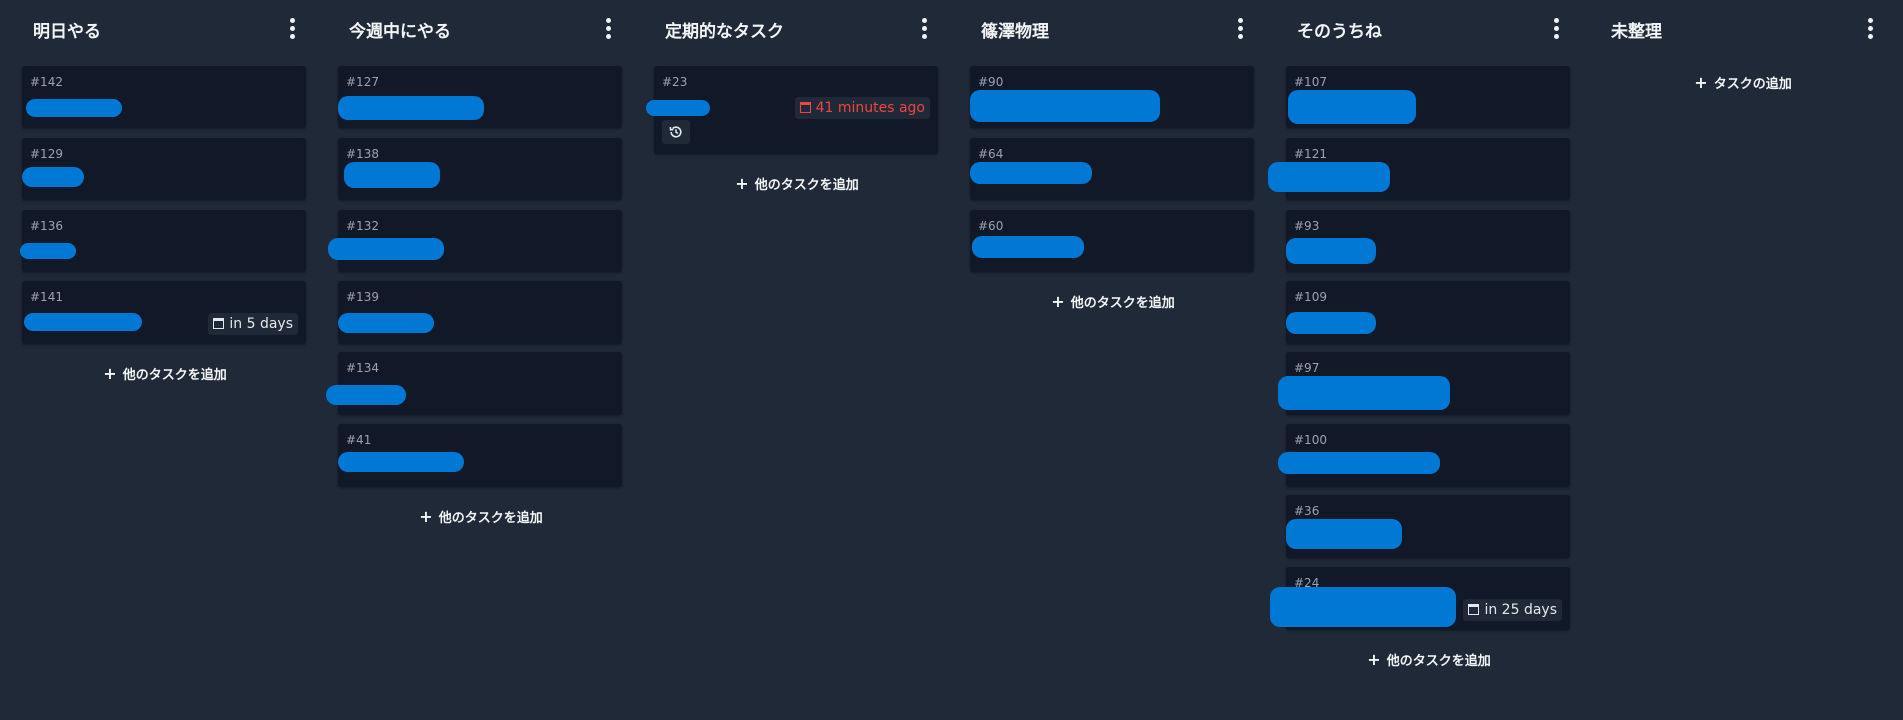 The height and width of the screenshot is (720, 1903). What do you see at coordinates (1428, 241) in the screenshot?
I see `task-card: #93` at bounding box center [1428, 241].